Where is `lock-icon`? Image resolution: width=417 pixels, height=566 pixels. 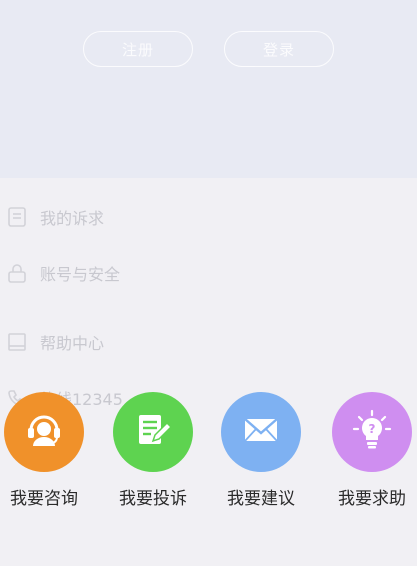
lock-icon is located at coordinates (17, 273).